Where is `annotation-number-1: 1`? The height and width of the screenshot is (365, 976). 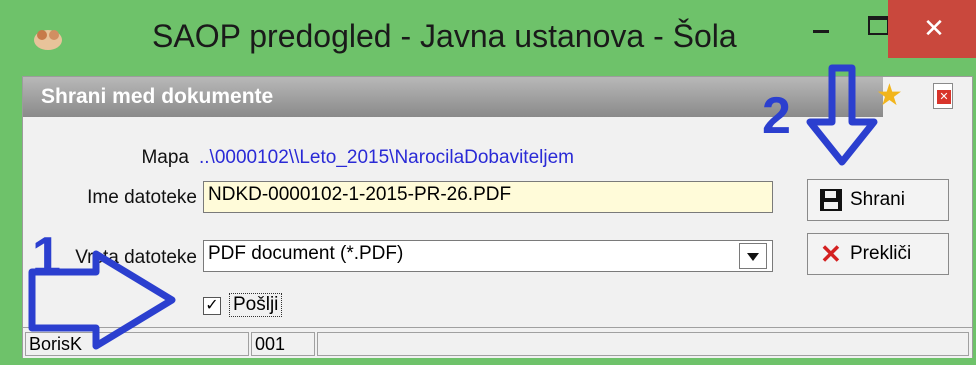
annotation-number-1: 1 is located at coordinates (46, 256).